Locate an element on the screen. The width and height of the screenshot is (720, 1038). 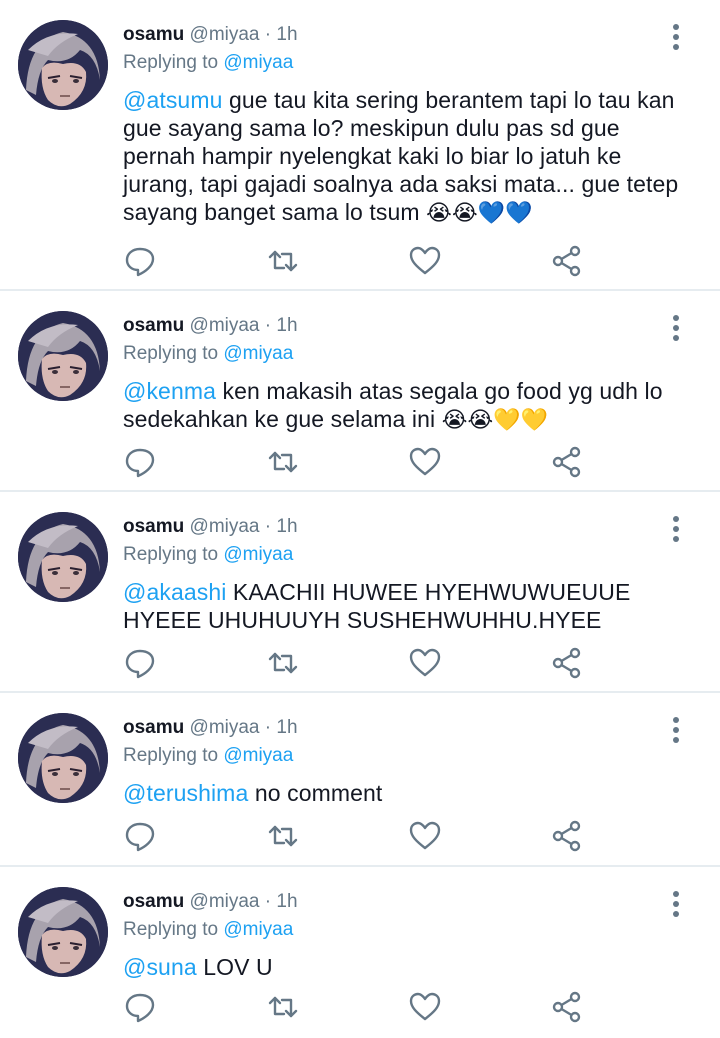
mention-link: @terushima is located at coordinates (185, 793).